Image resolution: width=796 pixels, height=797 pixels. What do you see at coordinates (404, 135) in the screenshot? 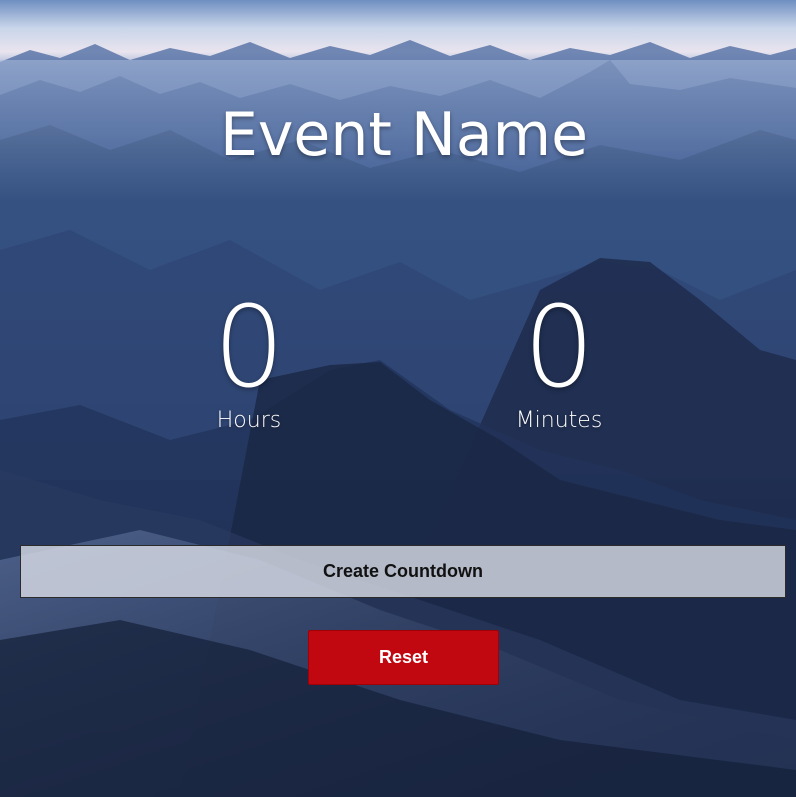
I see `event-title: Event Name` at bounding box center [404, 135].